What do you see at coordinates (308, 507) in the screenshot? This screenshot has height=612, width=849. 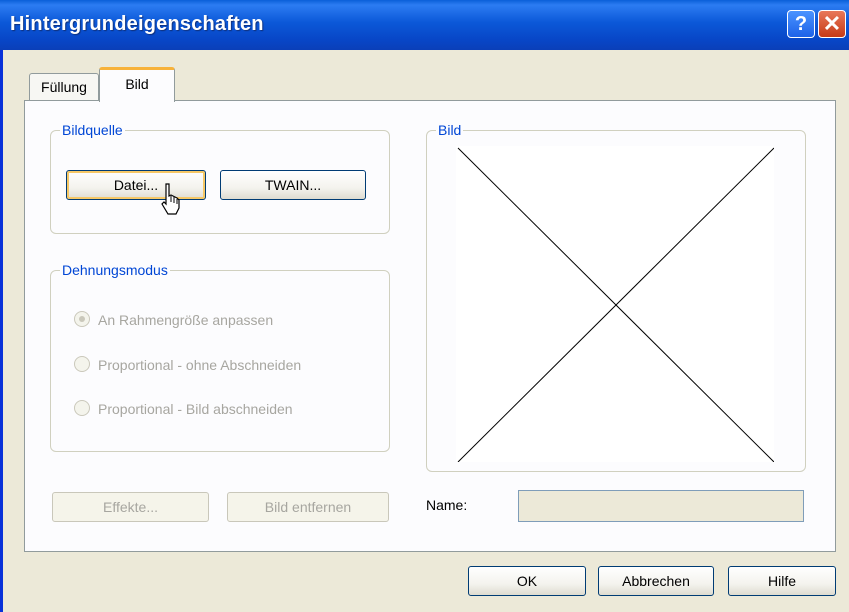 I see `bild-entfernen-button: Bild entfernen` at bounding box center [308, 507].